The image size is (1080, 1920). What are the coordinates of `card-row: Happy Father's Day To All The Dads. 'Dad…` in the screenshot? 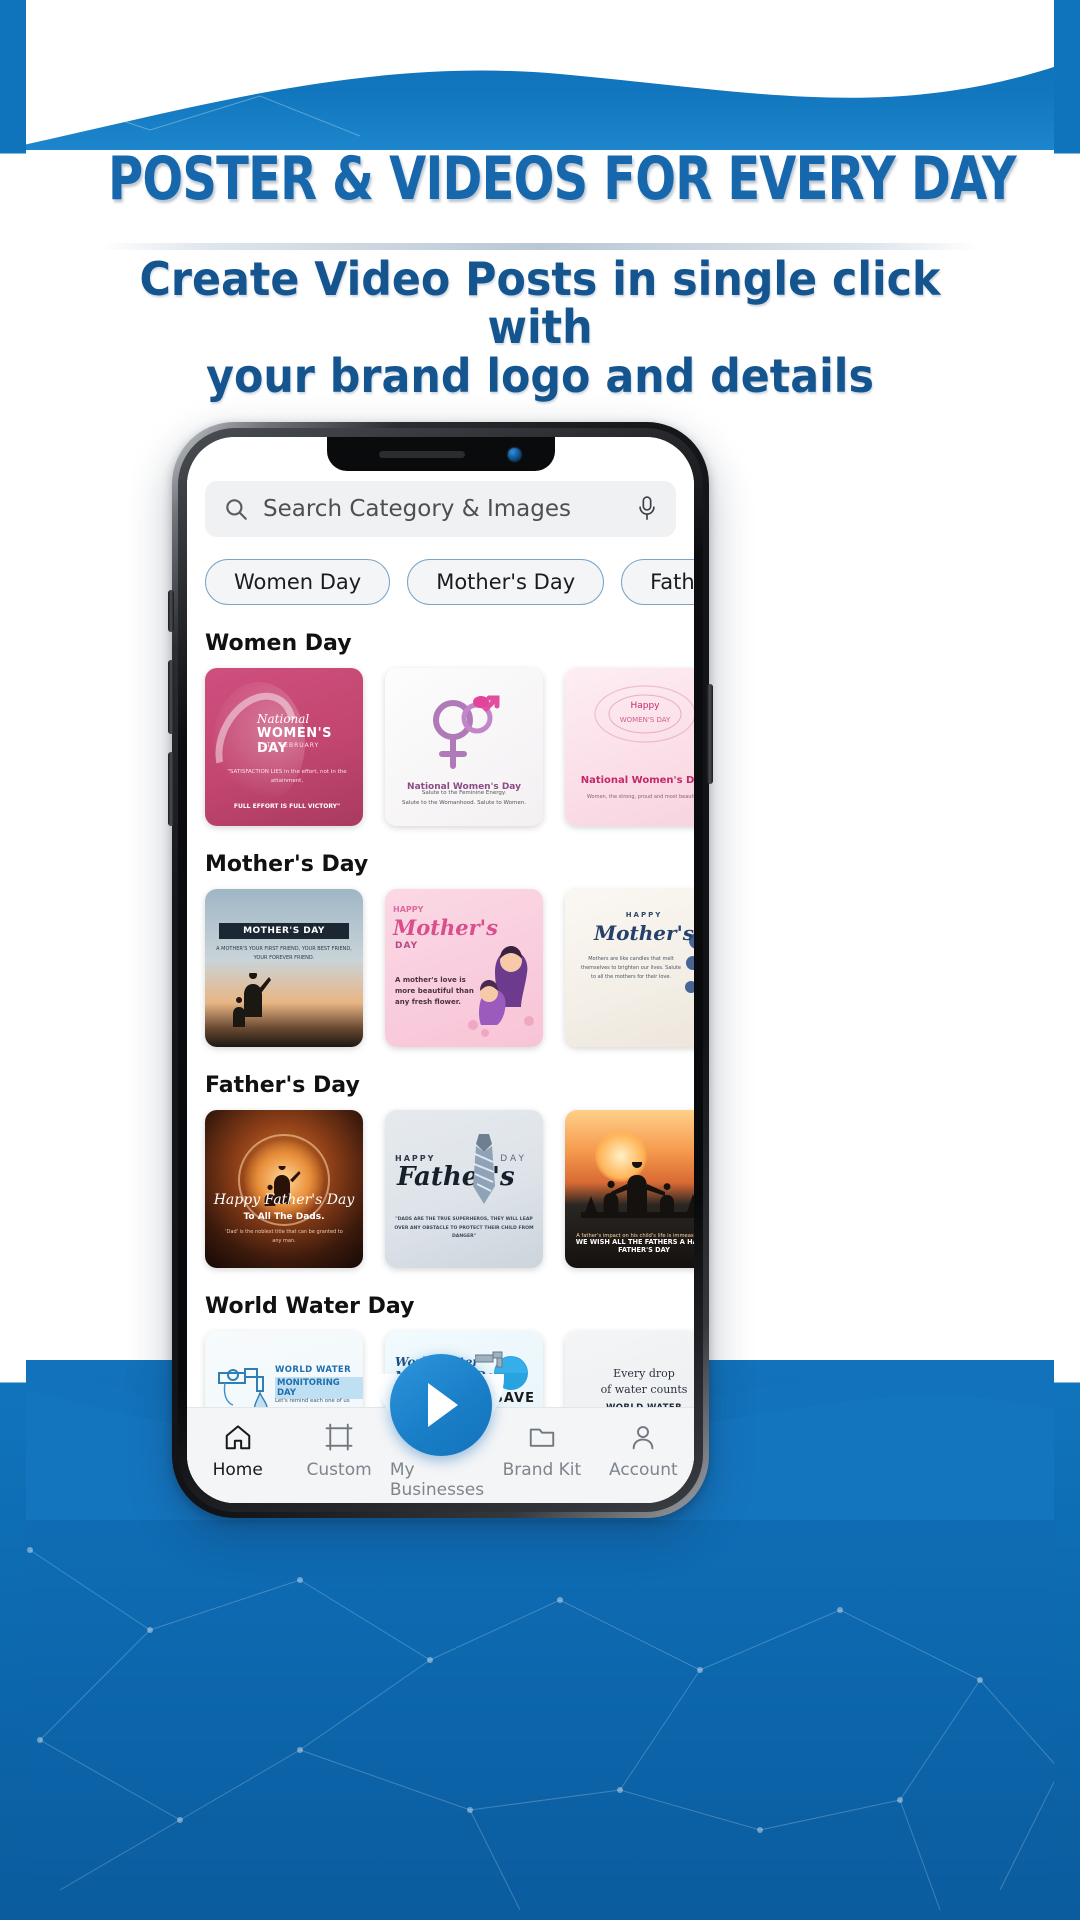 It's located at (449, 1189).